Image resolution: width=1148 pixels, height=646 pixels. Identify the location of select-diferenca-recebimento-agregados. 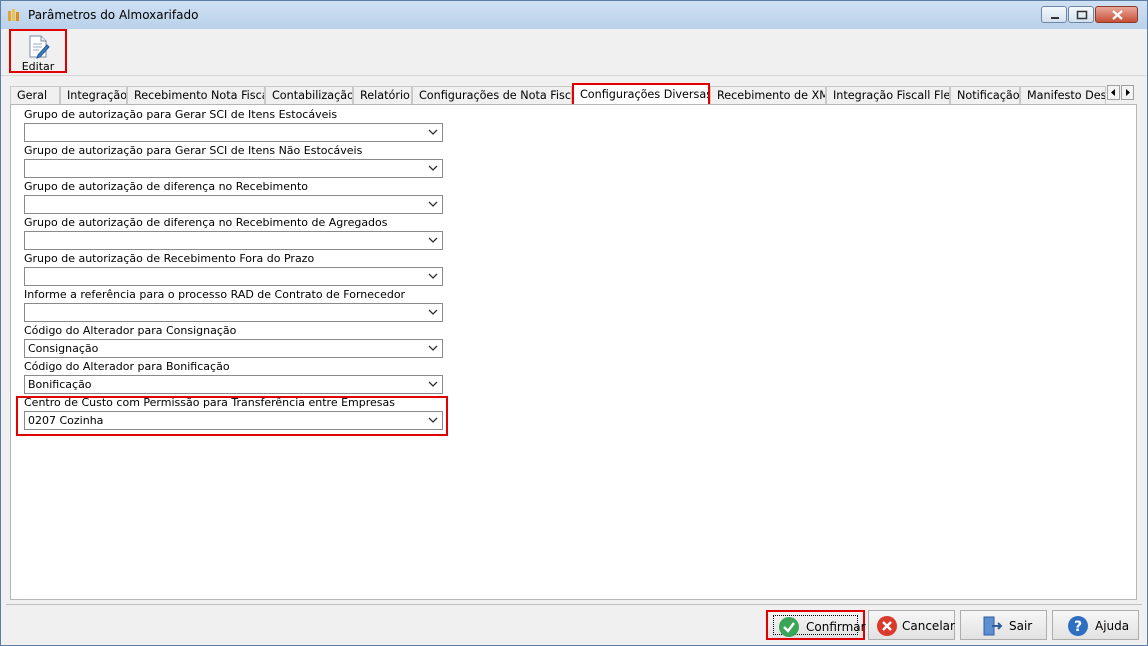
(233, 240).